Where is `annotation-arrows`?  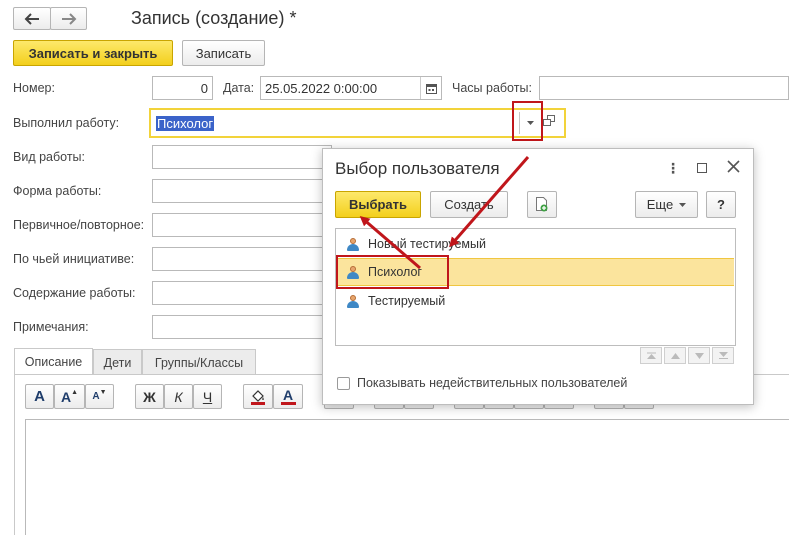 annotation-arrows is located at coordinates (444, 213).